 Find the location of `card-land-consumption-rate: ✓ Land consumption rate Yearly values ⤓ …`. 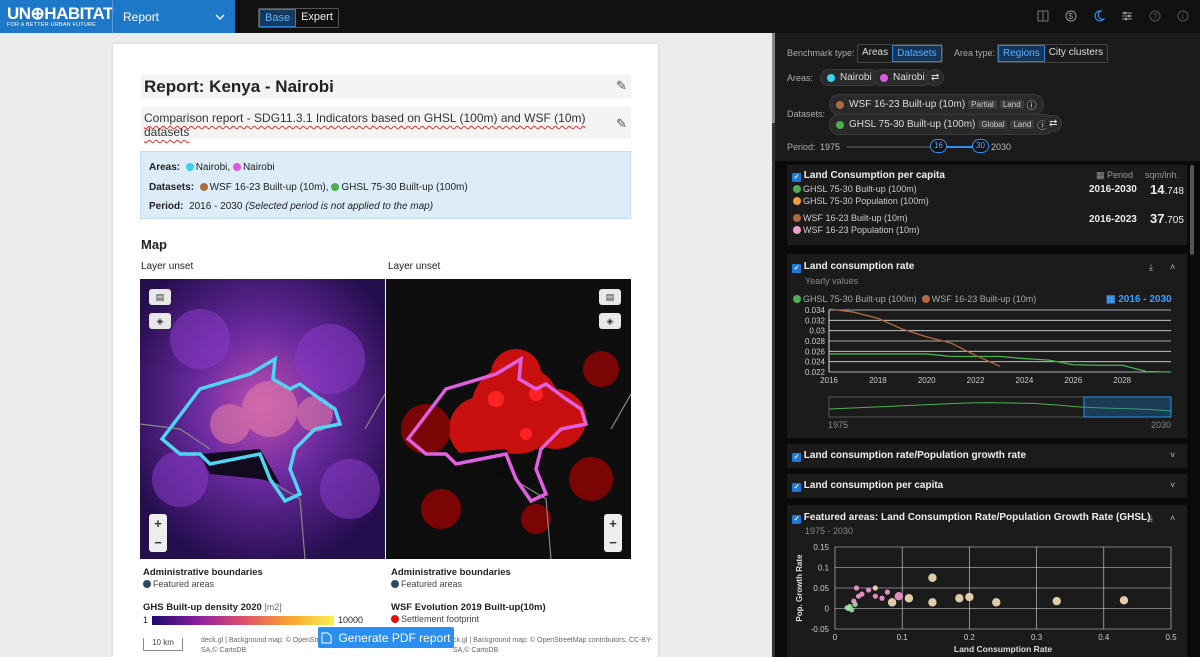

card-land-consumption-rate: ✓ Land consumption rate Yearly values ⤓ … is located at coordinates (987, 346).